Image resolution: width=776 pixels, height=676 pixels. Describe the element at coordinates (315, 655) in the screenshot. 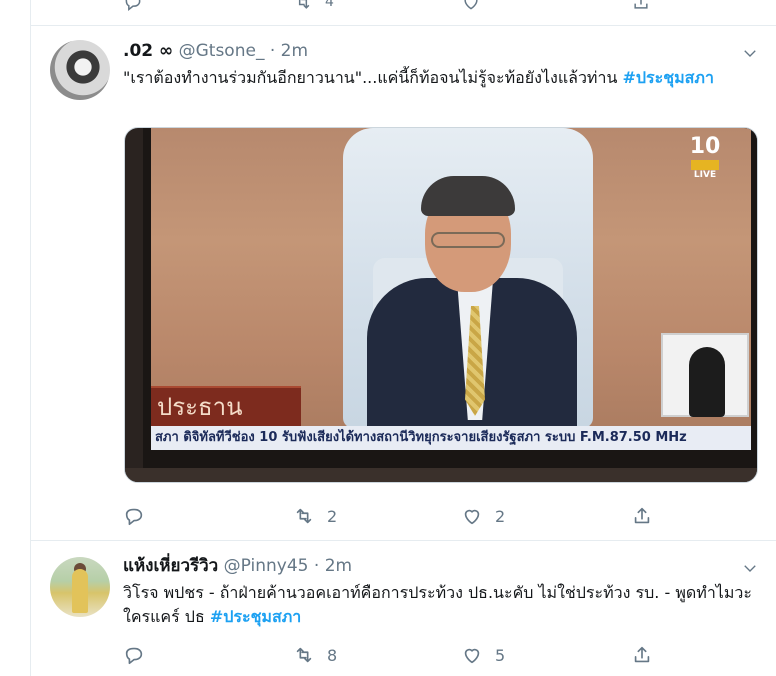

I see `retweet-button: 8` at that location.